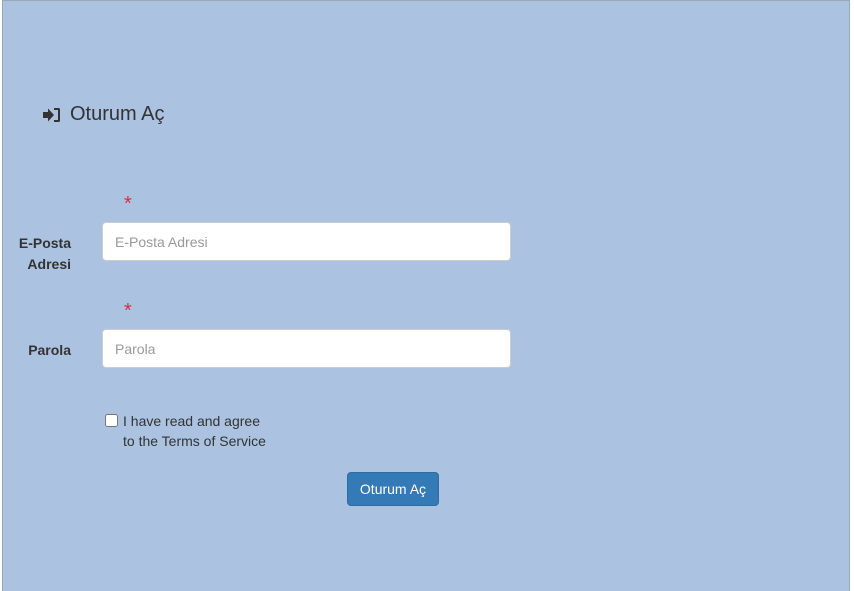 This screenshot has width=854, height=591. I want to click on terms-label-line1: I have read and agree, so click(191, 421).